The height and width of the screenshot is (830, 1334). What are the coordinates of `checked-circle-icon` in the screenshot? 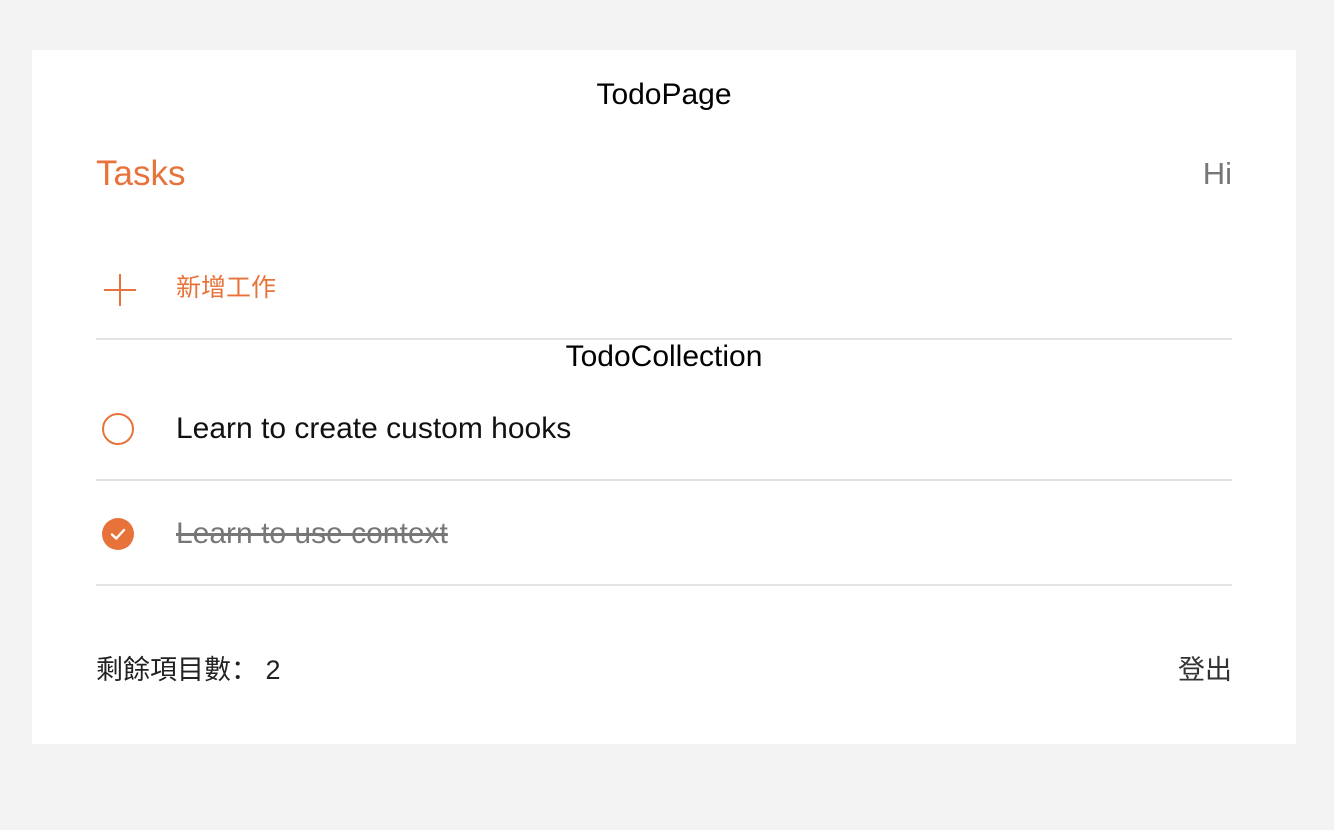 It's located at (118, 534).